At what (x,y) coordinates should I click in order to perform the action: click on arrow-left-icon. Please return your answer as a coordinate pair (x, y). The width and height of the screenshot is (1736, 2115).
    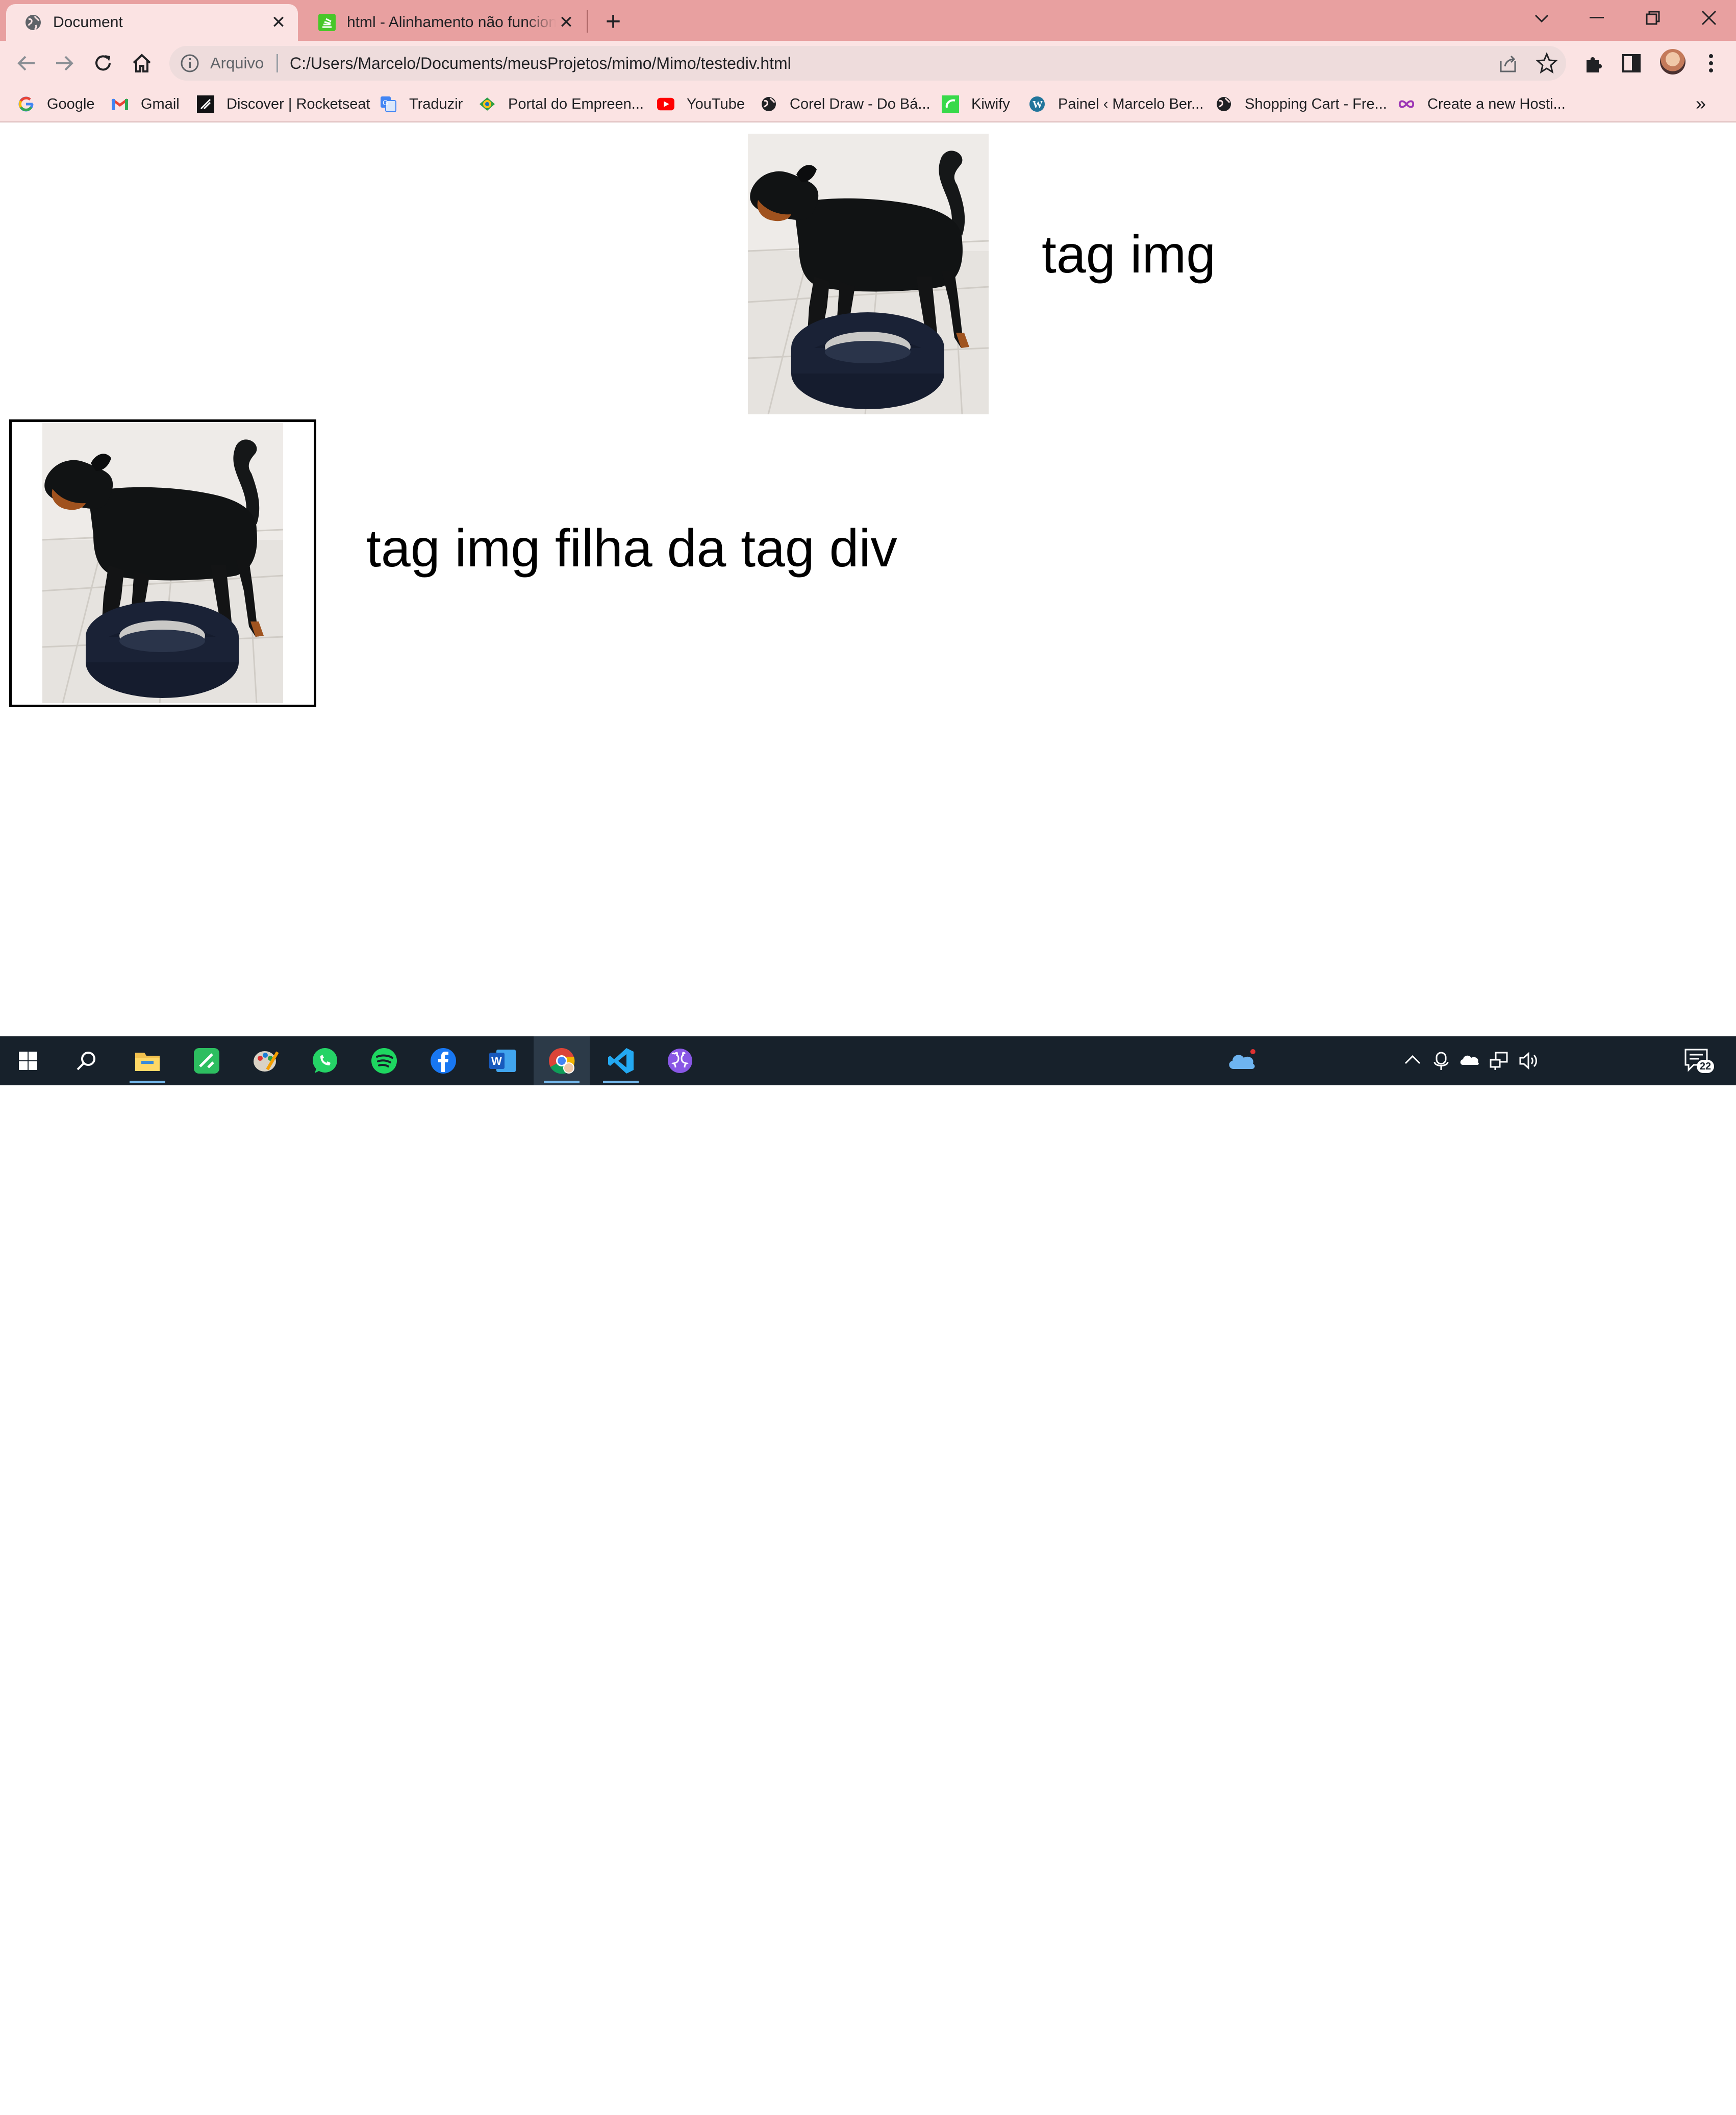
    Looking at the image, I should click on (26, 64).